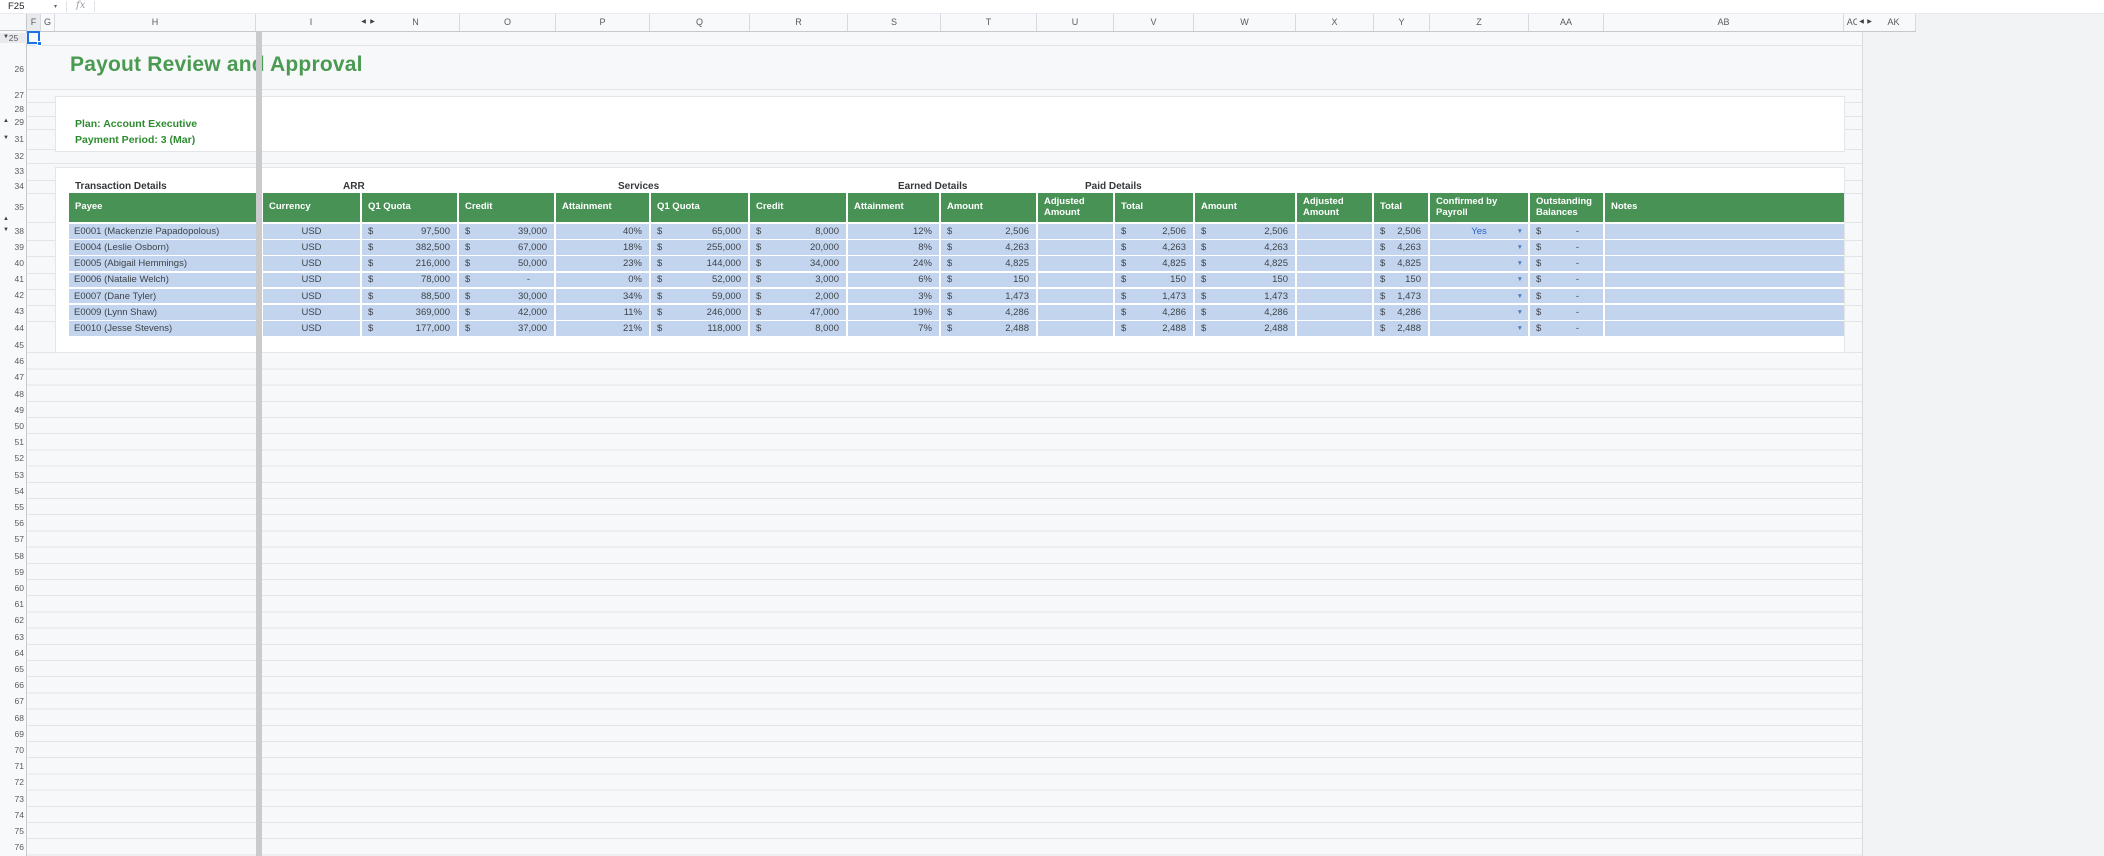 This screenshot has width=2104, height=856. I want to click on name-box-caret-icon: ▾, so click(55, 6).